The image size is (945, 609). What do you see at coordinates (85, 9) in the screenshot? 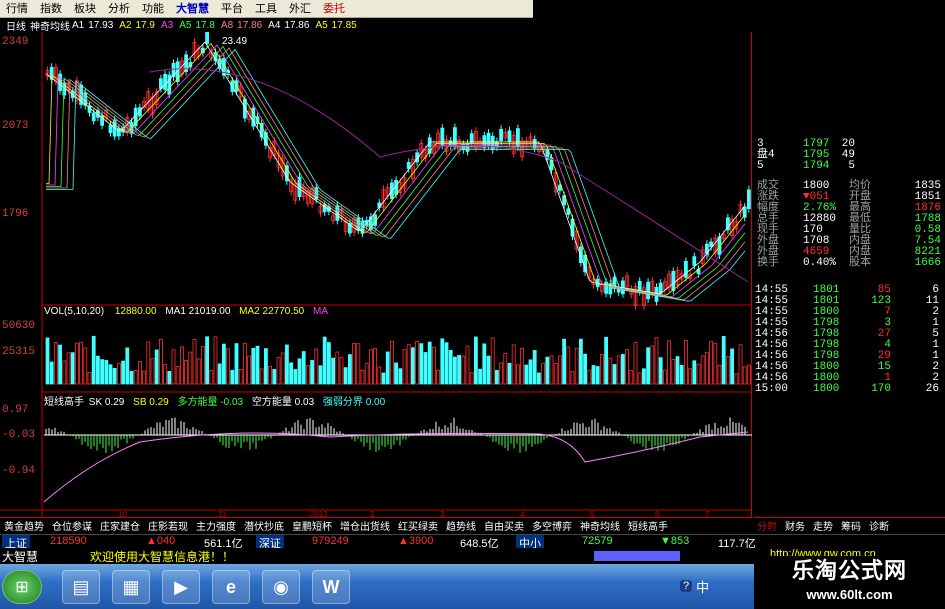
I see `menu-item: 板块` at bounding box center [85, 9].